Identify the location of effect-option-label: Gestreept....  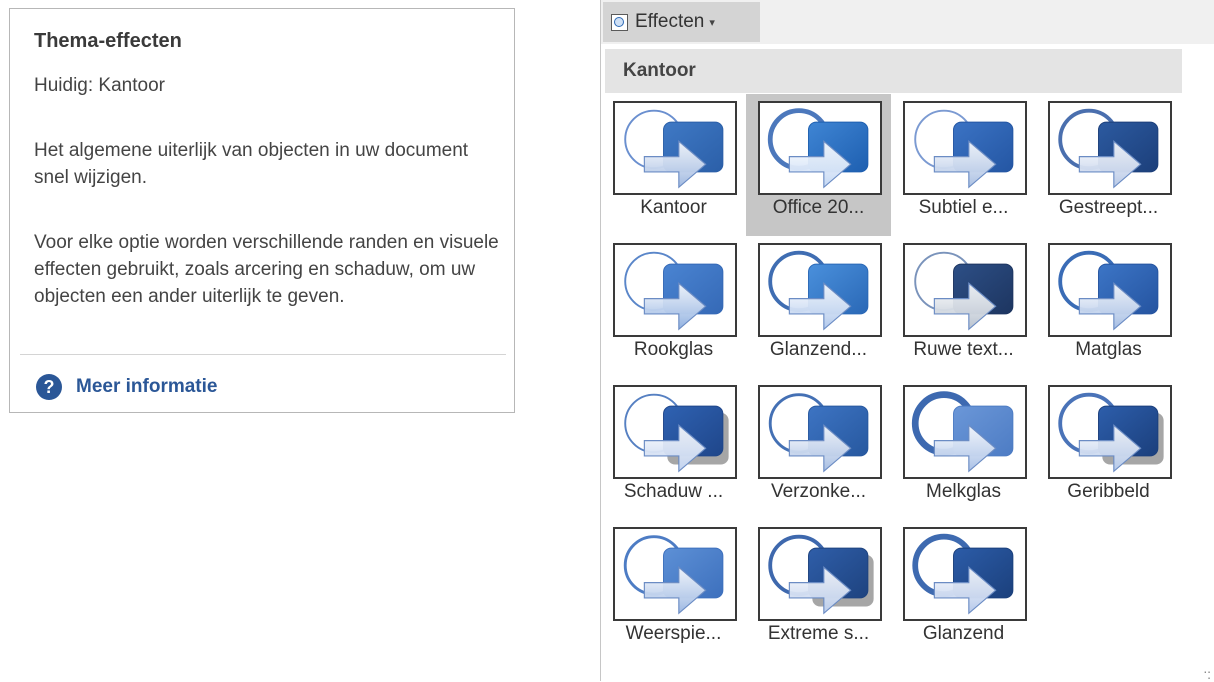
(1108, 207).